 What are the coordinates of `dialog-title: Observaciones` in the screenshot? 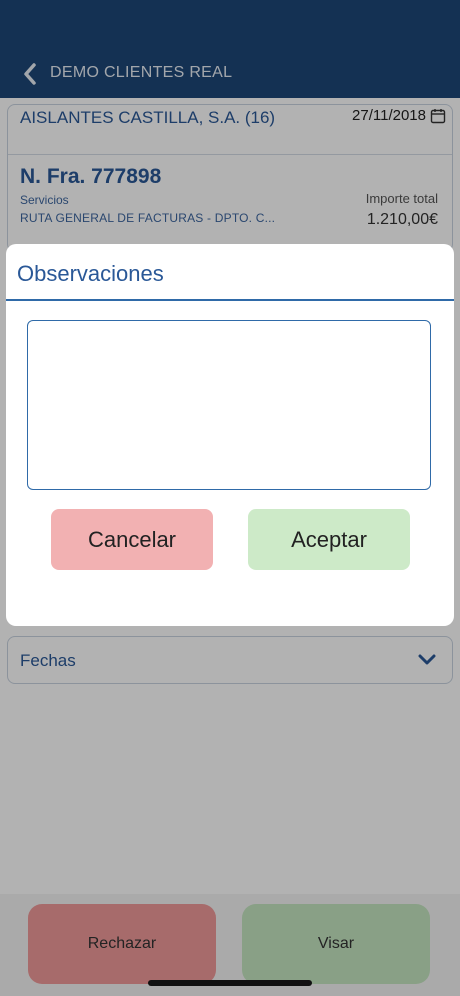 It's located at (90, 273).